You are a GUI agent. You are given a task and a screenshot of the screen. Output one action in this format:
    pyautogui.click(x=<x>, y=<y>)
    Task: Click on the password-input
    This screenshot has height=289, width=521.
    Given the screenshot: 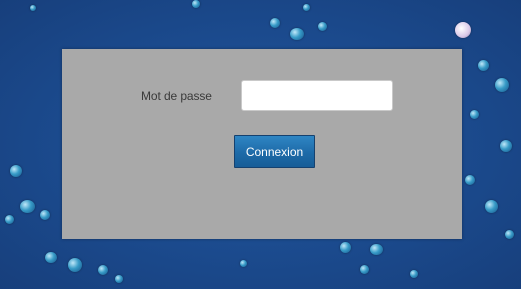 What is the action you would take?
    pyautogui.click(x=317, y=95)
    